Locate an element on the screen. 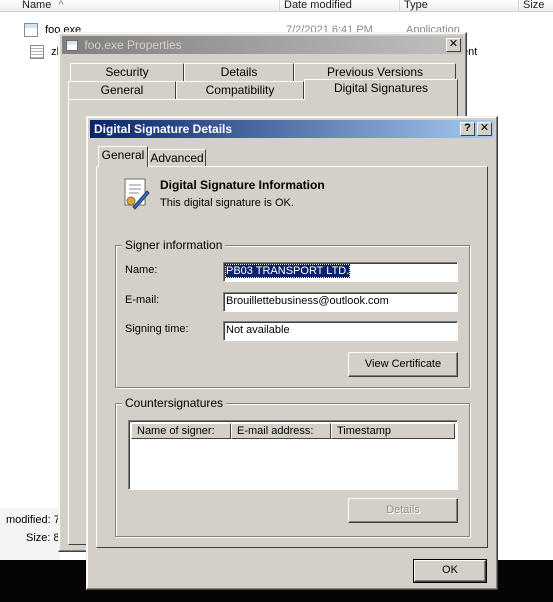 The width and height of the screenshot is (553, 602). column-type: Type is located at coordinates (459, 6).